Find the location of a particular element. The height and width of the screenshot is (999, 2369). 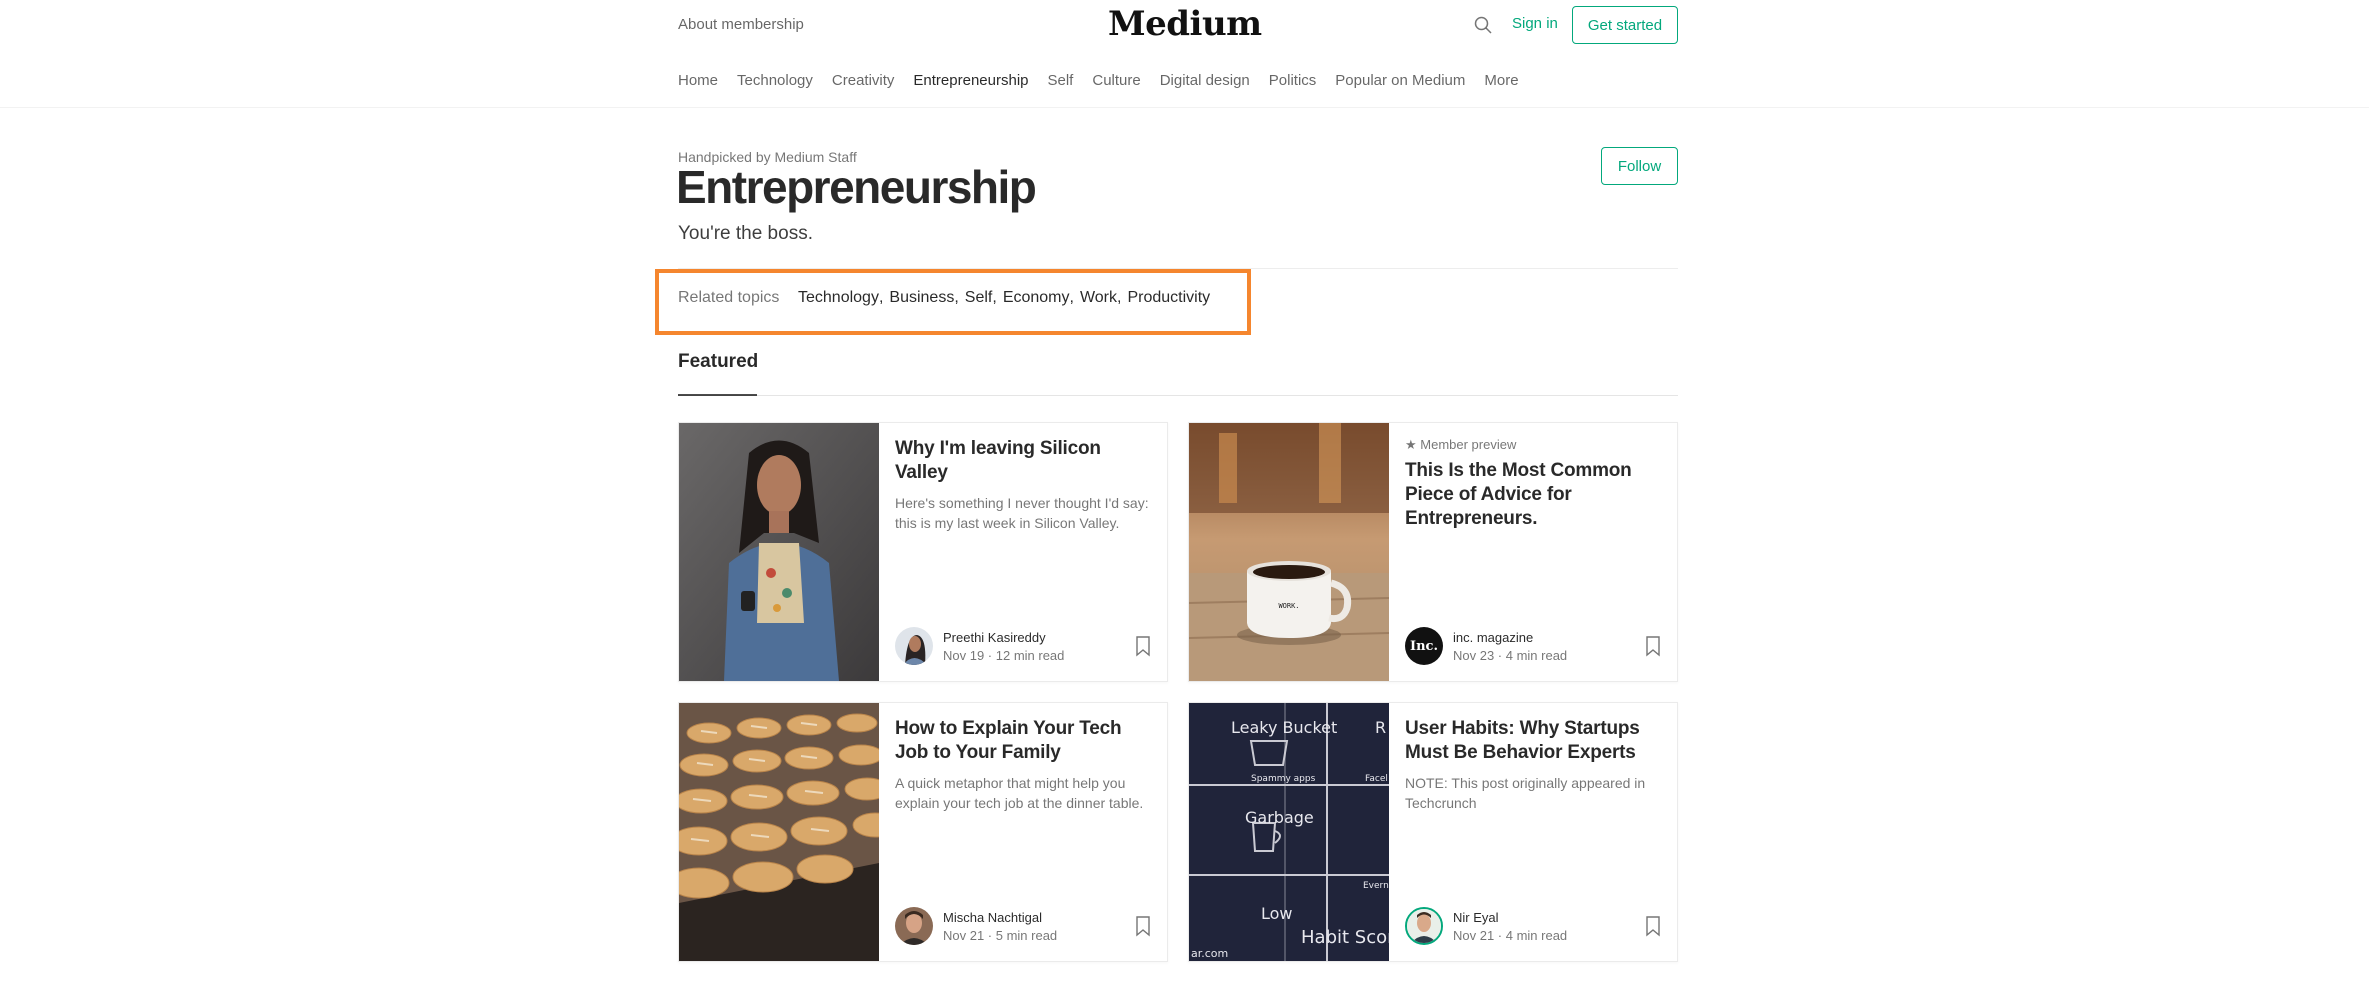

story-meta: Nov 23 · 4 min read is located at coordinates (1510, 655).